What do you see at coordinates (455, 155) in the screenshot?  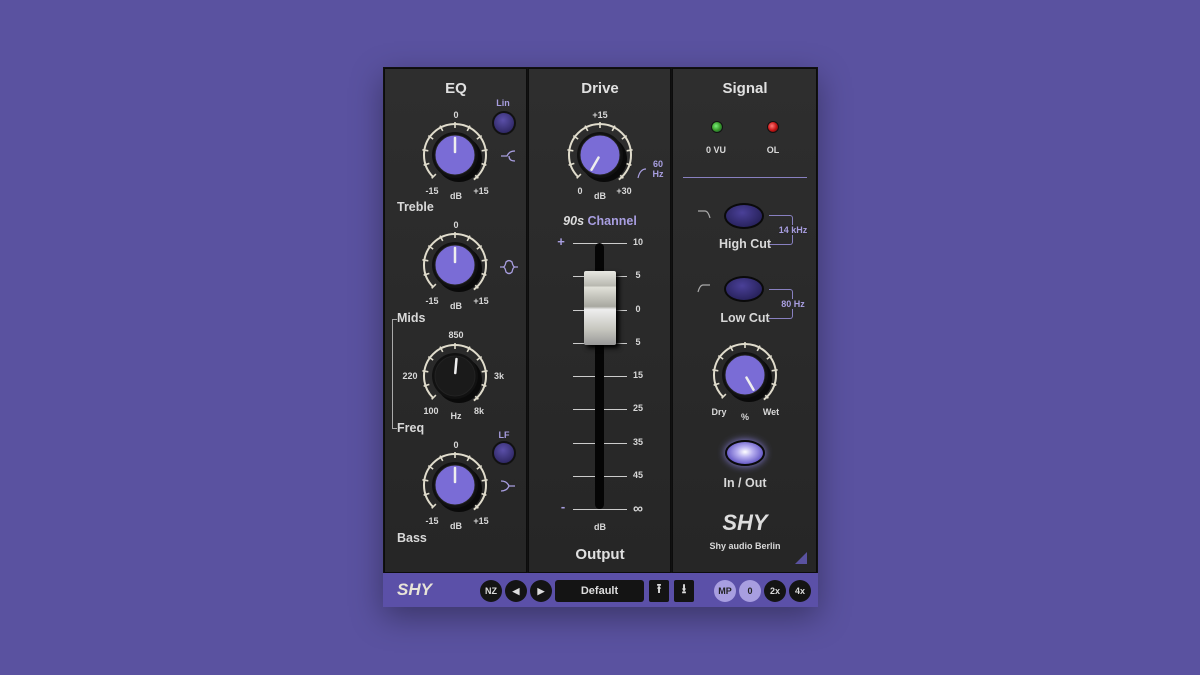 I see `treble-knob` at bounding box center [455, 155].